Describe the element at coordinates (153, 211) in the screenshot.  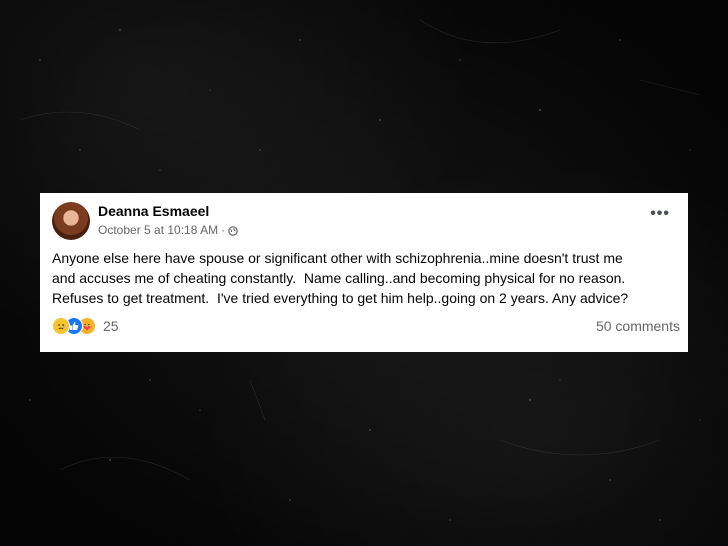
I see `post-author-name: Deanna Esmaeel` at that location.